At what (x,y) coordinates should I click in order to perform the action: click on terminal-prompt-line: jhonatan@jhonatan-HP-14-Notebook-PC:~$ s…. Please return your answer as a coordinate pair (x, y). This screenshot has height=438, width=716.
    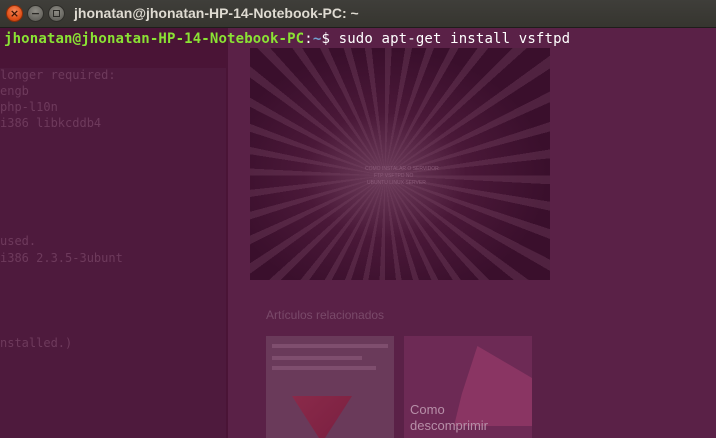
    Looking at the image, I should click on (287, 39).